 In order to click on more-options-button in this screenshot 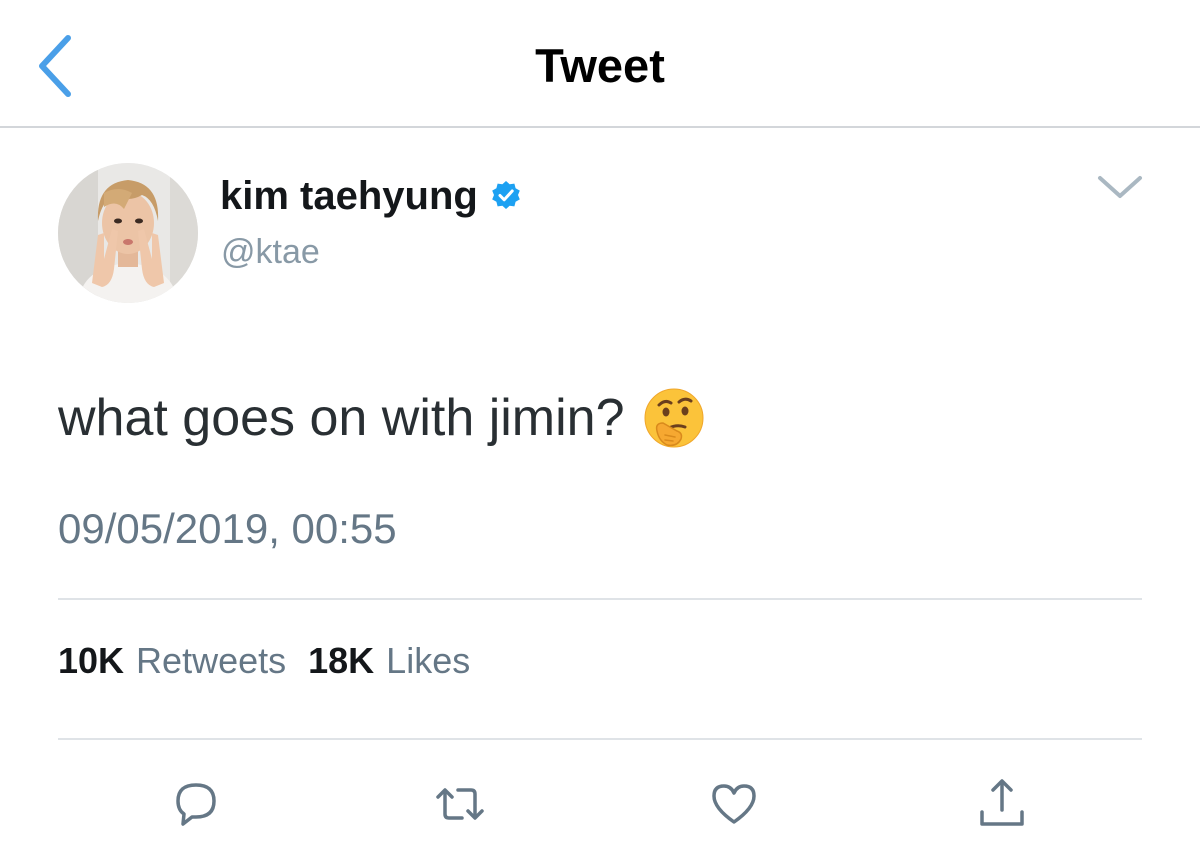, I will do `click(1120, 188)`.